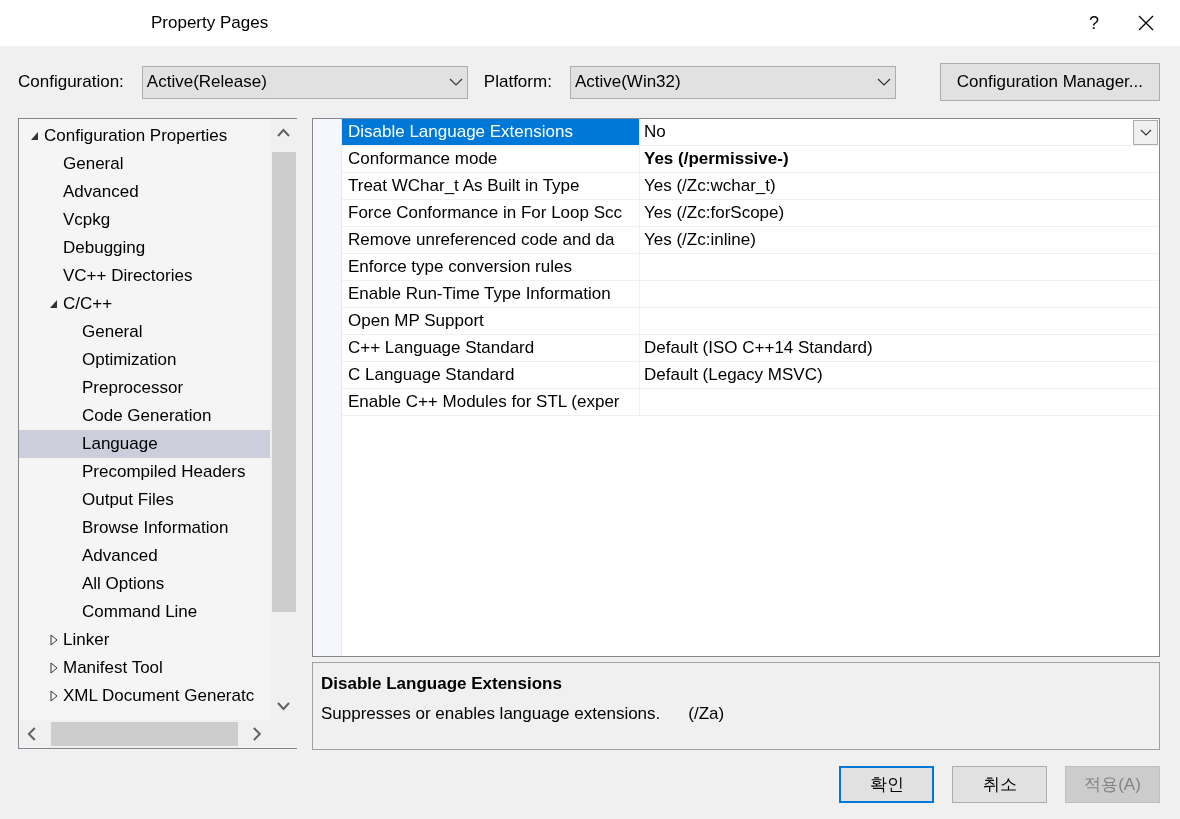  I want to click on description-text: Suppresses or enables language extensions., so click(491, 713).